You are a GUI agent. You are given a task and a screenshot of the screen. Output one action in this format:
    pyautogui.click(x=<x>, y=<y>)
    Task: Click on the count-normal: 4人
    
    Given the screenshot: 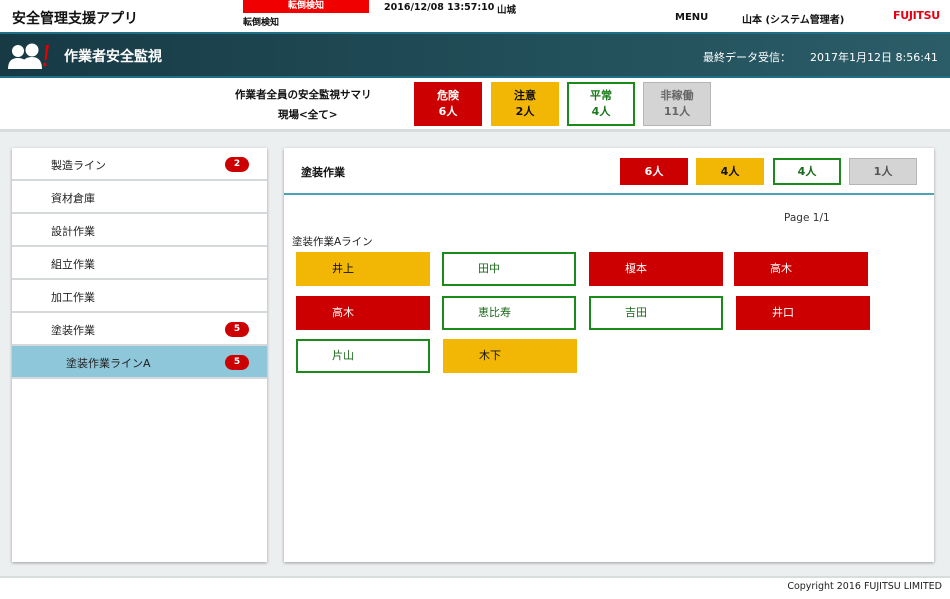 What is the action you would take?
    pyautogui.click(x=807, y=171)
    